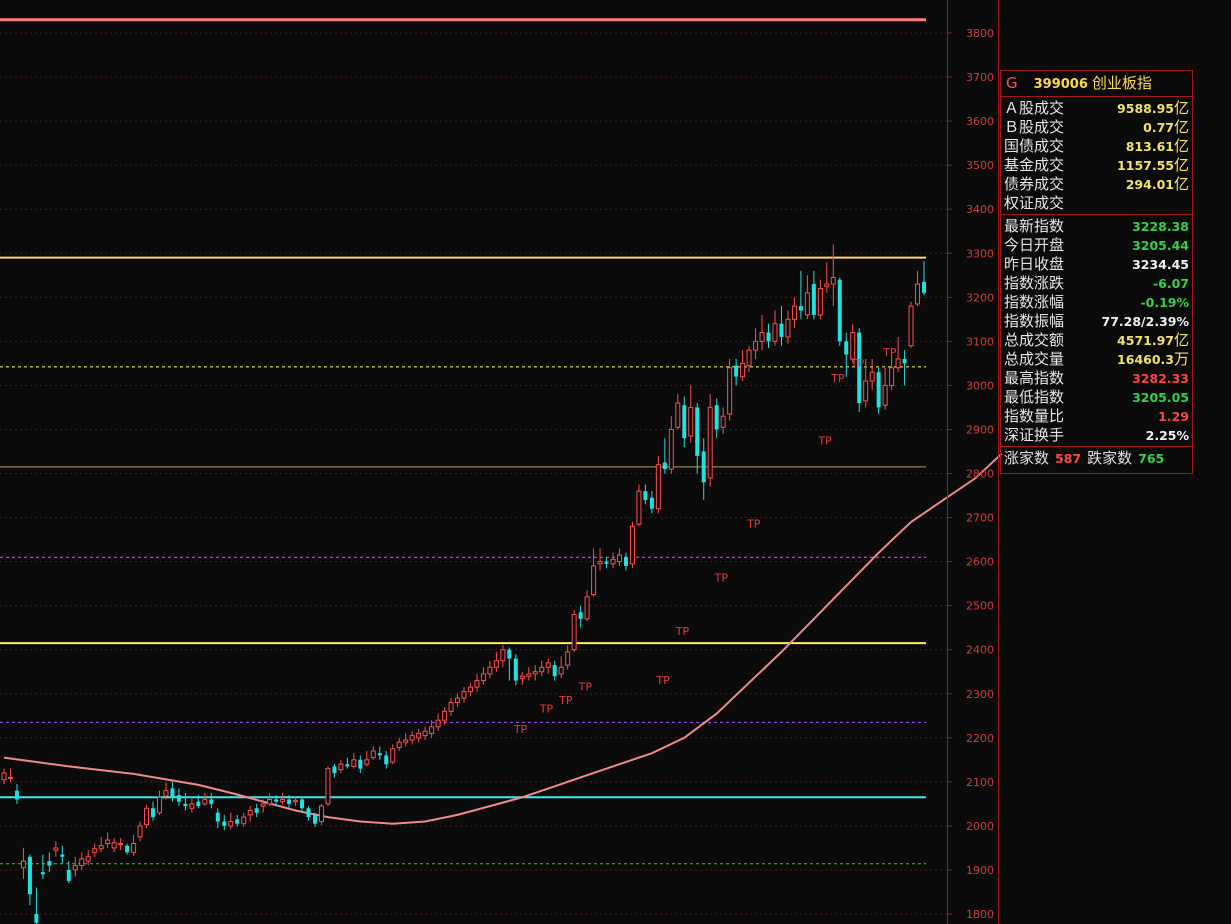 This screenshot has width=1231, height=924. What do you see at coordinates (1153, 165) in the screenshot?
I see `row-value: 1157.55亿` at bounding box center [1153, 165].